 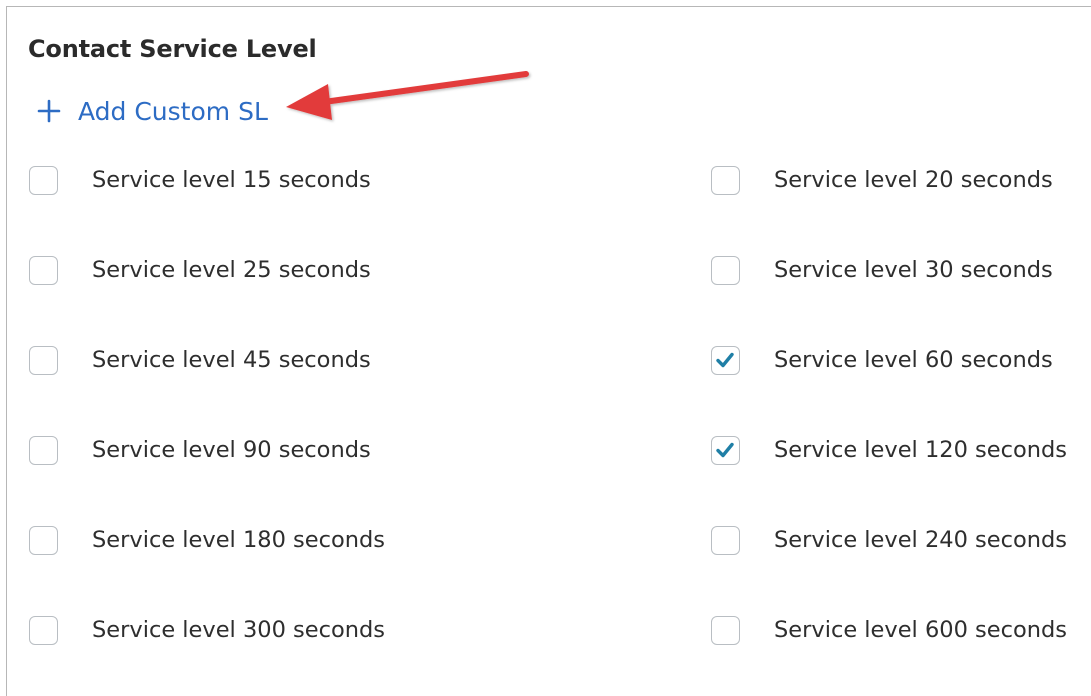 I want to click on service-level-option: Service level 60 seconds, so click(x=882, y=360).